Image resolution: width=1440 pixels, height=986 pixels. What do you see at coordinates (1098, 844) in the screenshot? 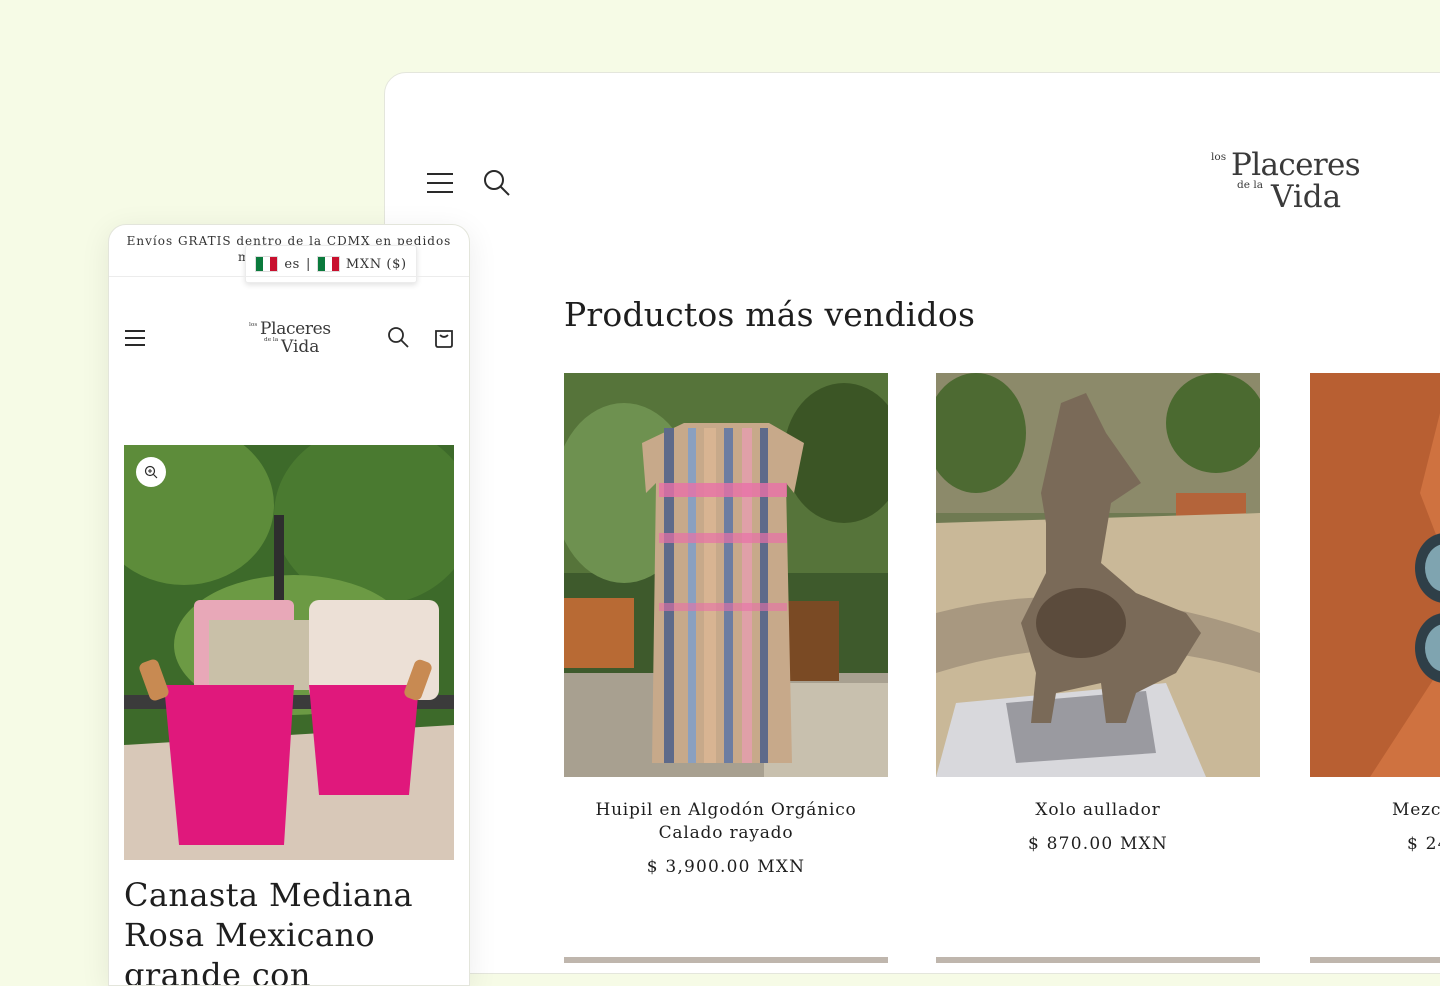
I see `product-price: $ 870.00 MXN` at bounding box center [1098, 844].